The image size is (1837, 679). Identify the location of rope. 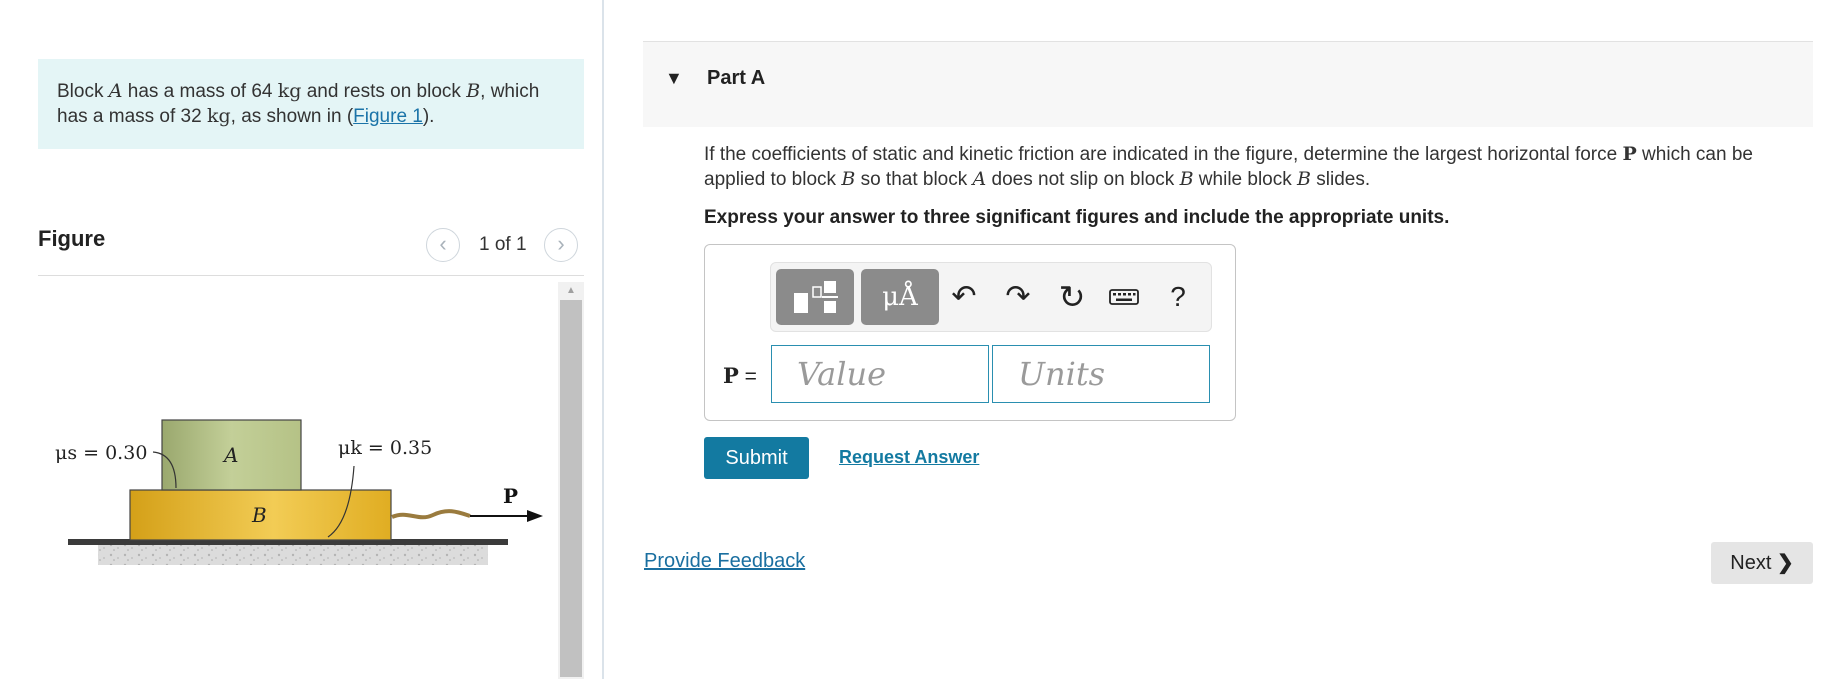
(431, 514).